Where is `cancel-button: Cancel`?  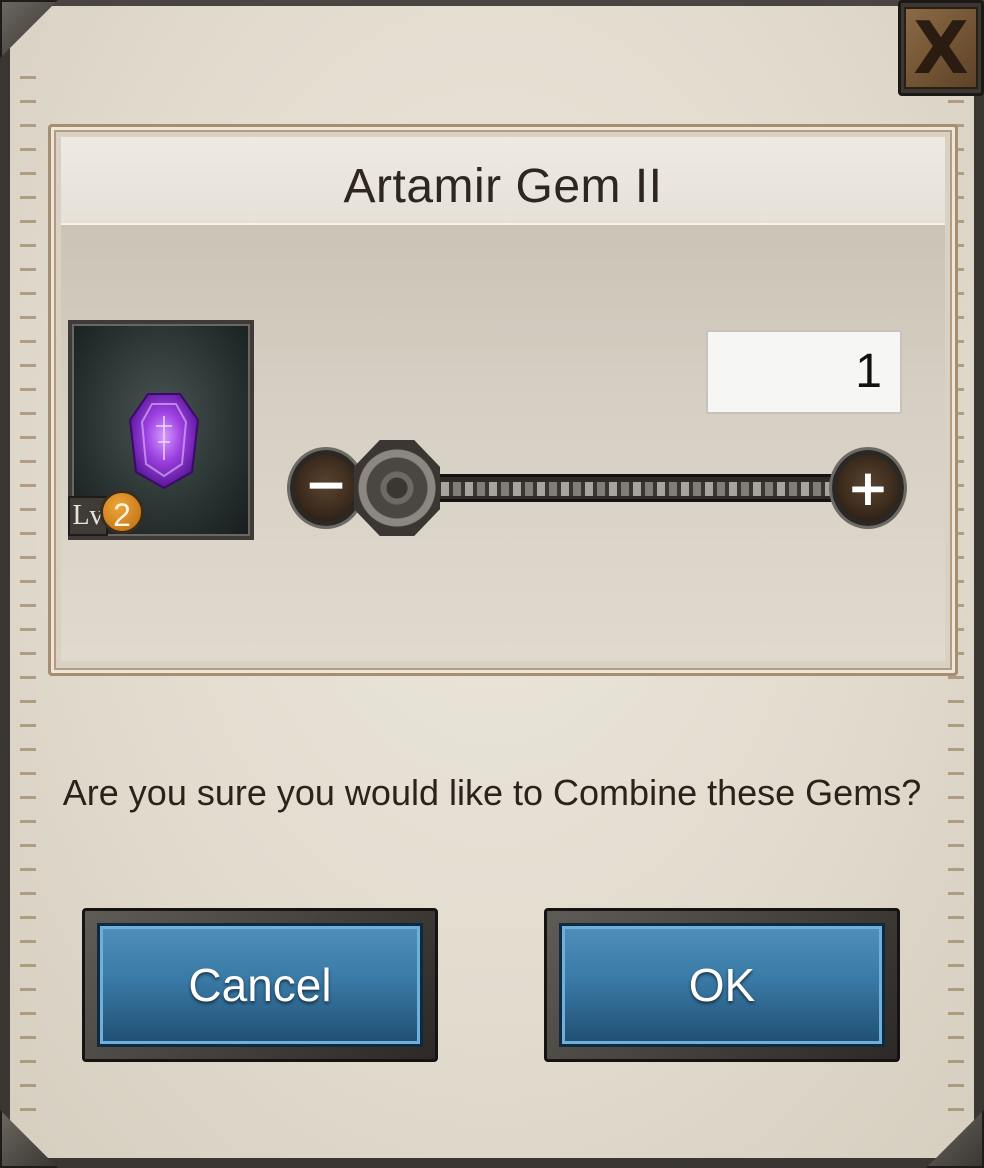 cancel-button: Cancel is located at coordinates (260, 985).